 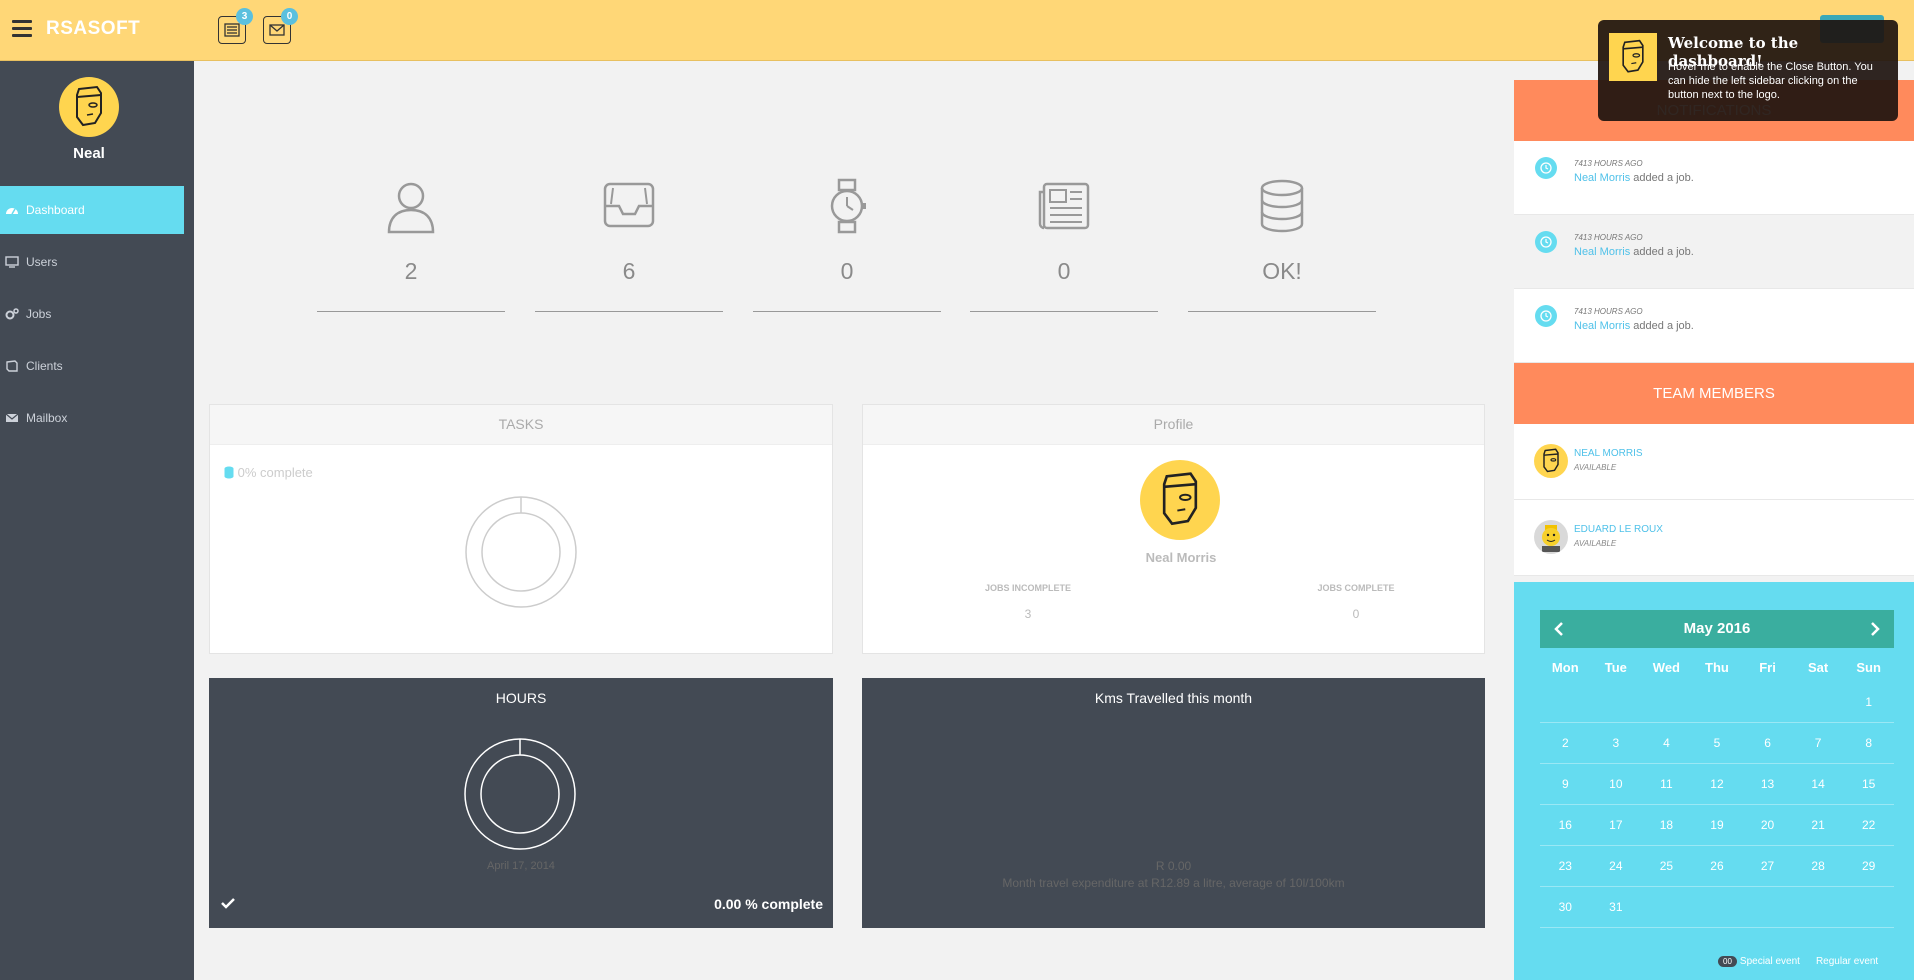 What do you see at coordinates (1868, 702) in the screenshot?
I see `calendar-day: 1` at bounding box center [1868, 702].